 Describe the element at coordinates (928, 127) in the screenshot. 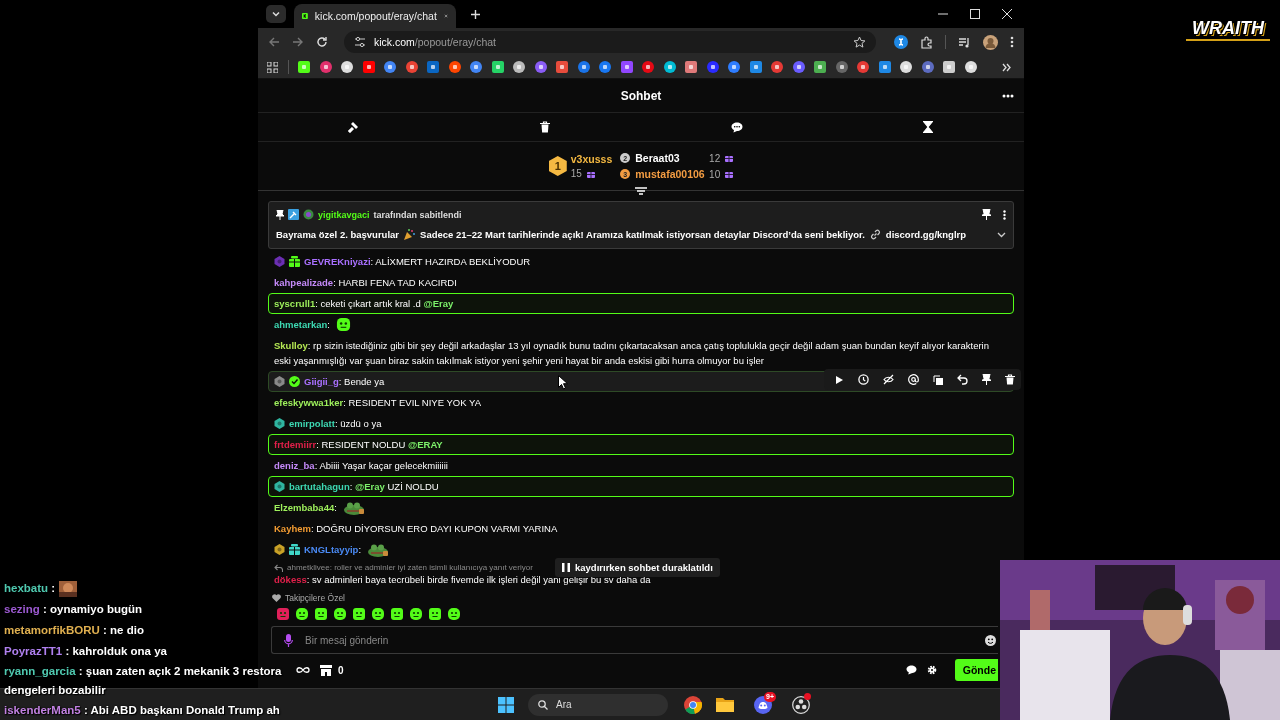

I see `hourglass-icon` at that location.